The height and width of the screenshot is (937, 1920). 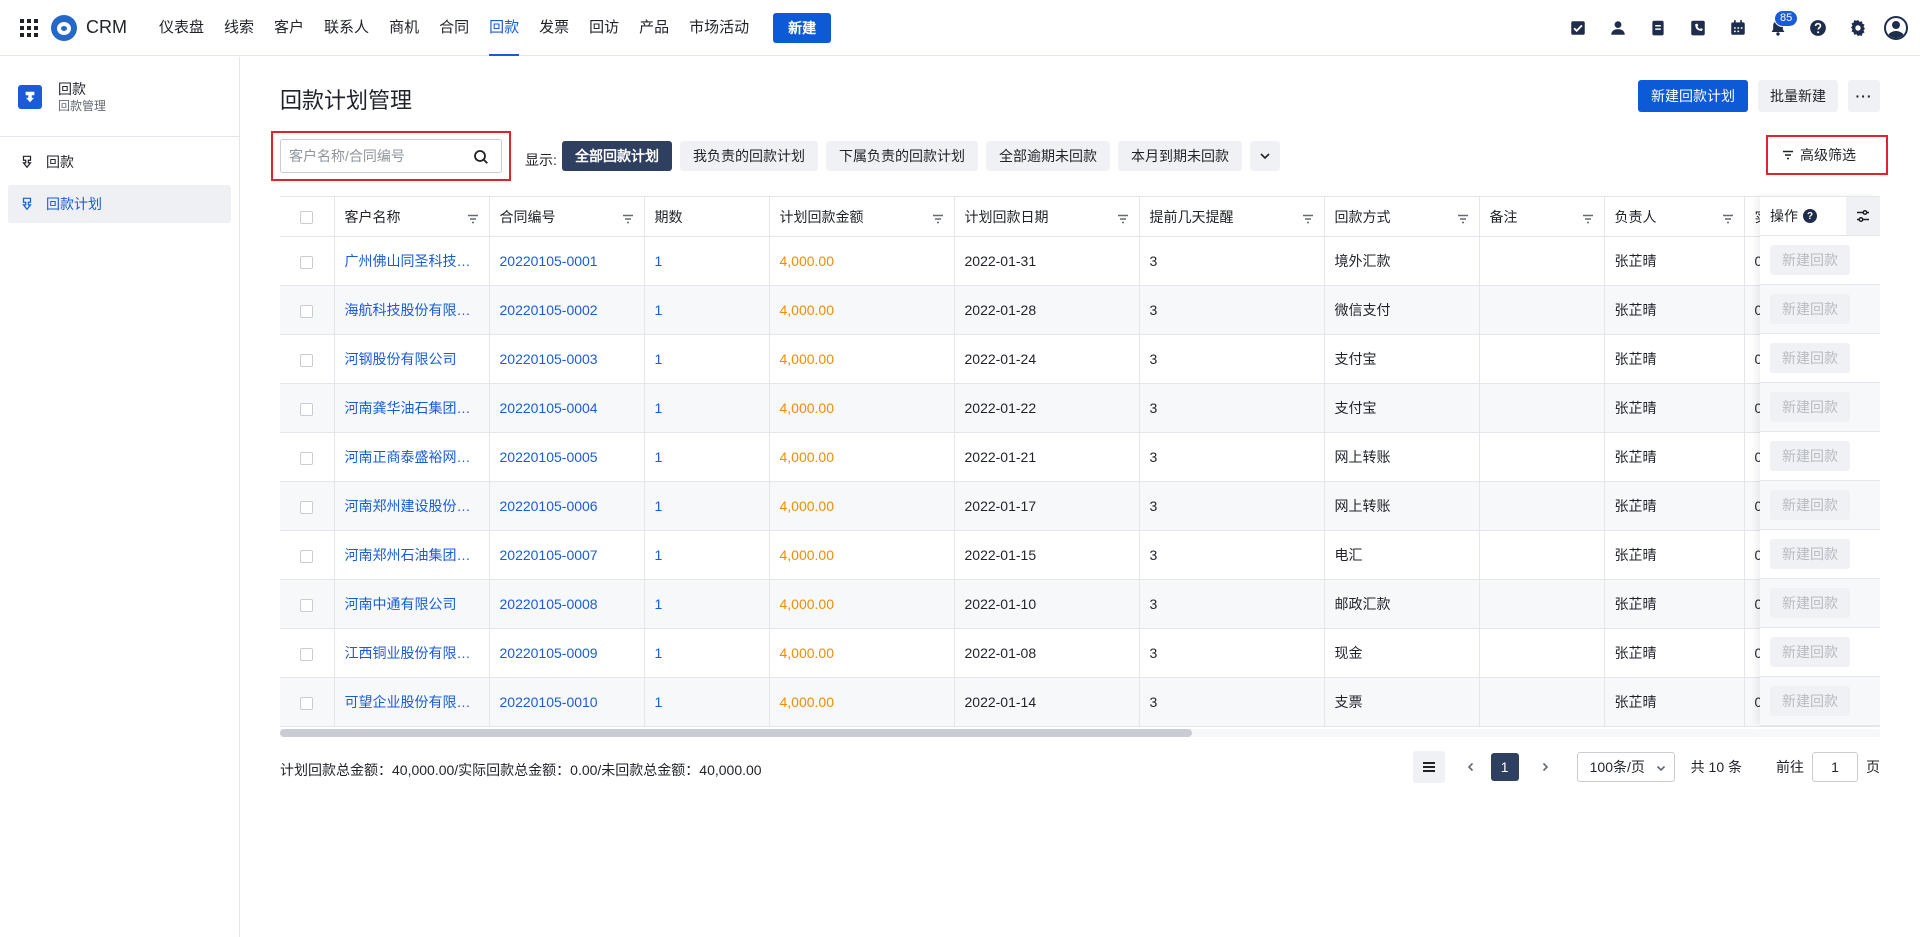 What do you see at coordinates (567, 653) in the screenshot?
I see `contract-number-link: 20220105-0009` at bounding box center [567, 653].